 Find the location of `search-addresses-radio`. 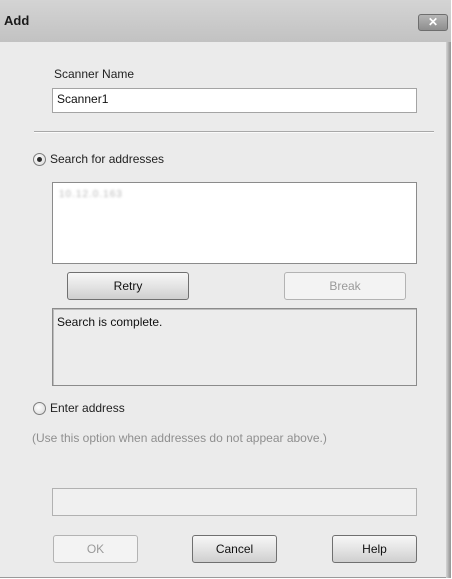

search-addresses-radio is located at coordinates (39, 159).